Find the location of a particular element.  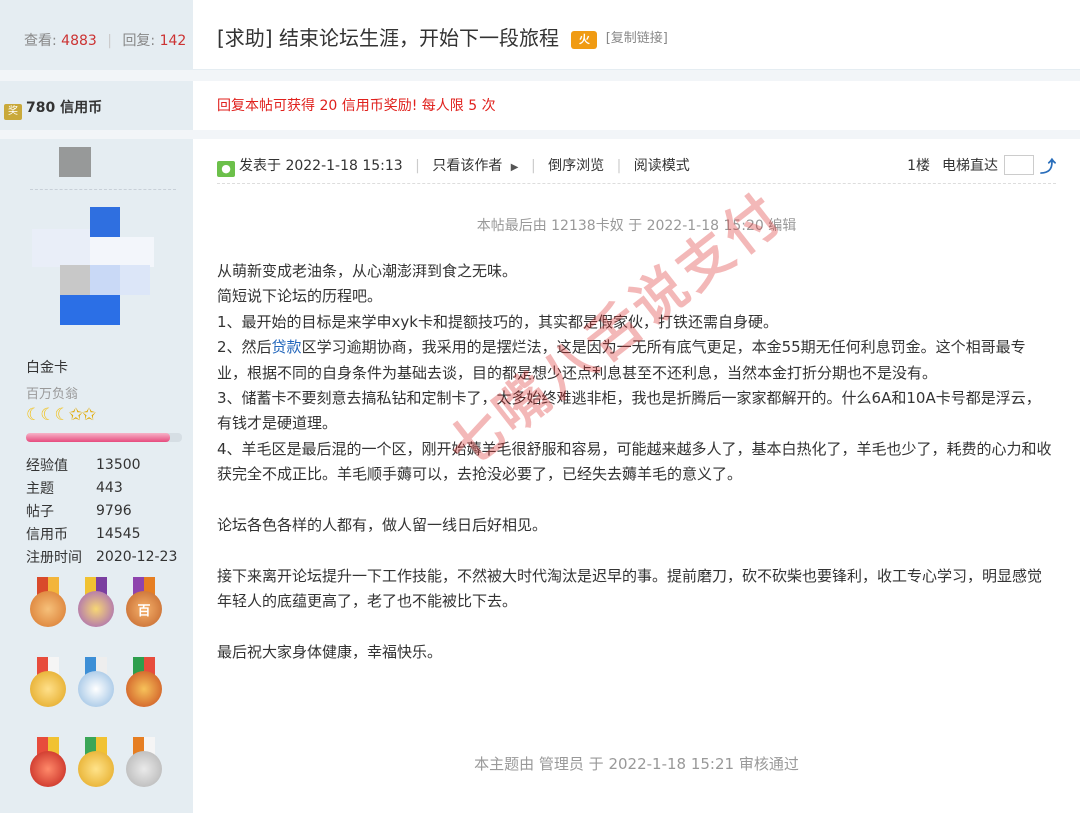

post-line: 1、最开始的目标是来学申xyk卡和提额技巧的，其实都是假家伙，打铁还需自身硬。 is located at coordinates (497, 321).